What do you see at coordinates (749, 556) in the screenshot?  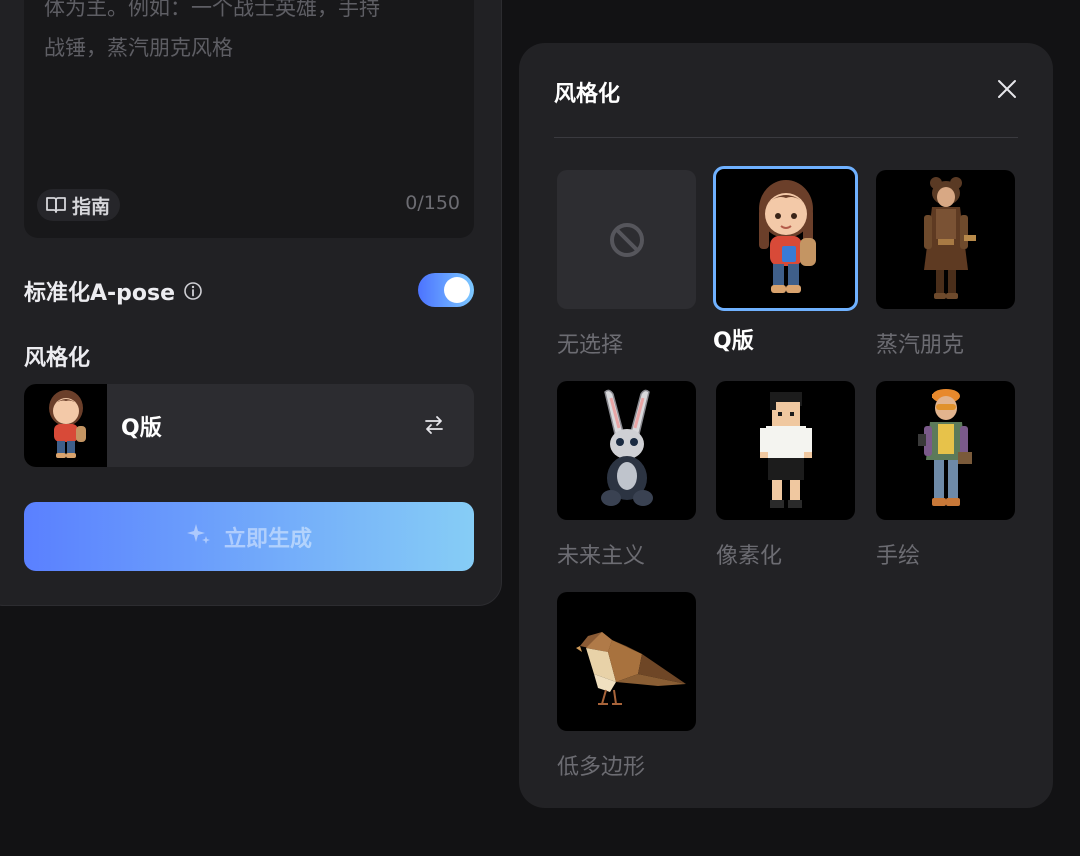 I see `style-label: 像素化` at bounding box center [749, 556].